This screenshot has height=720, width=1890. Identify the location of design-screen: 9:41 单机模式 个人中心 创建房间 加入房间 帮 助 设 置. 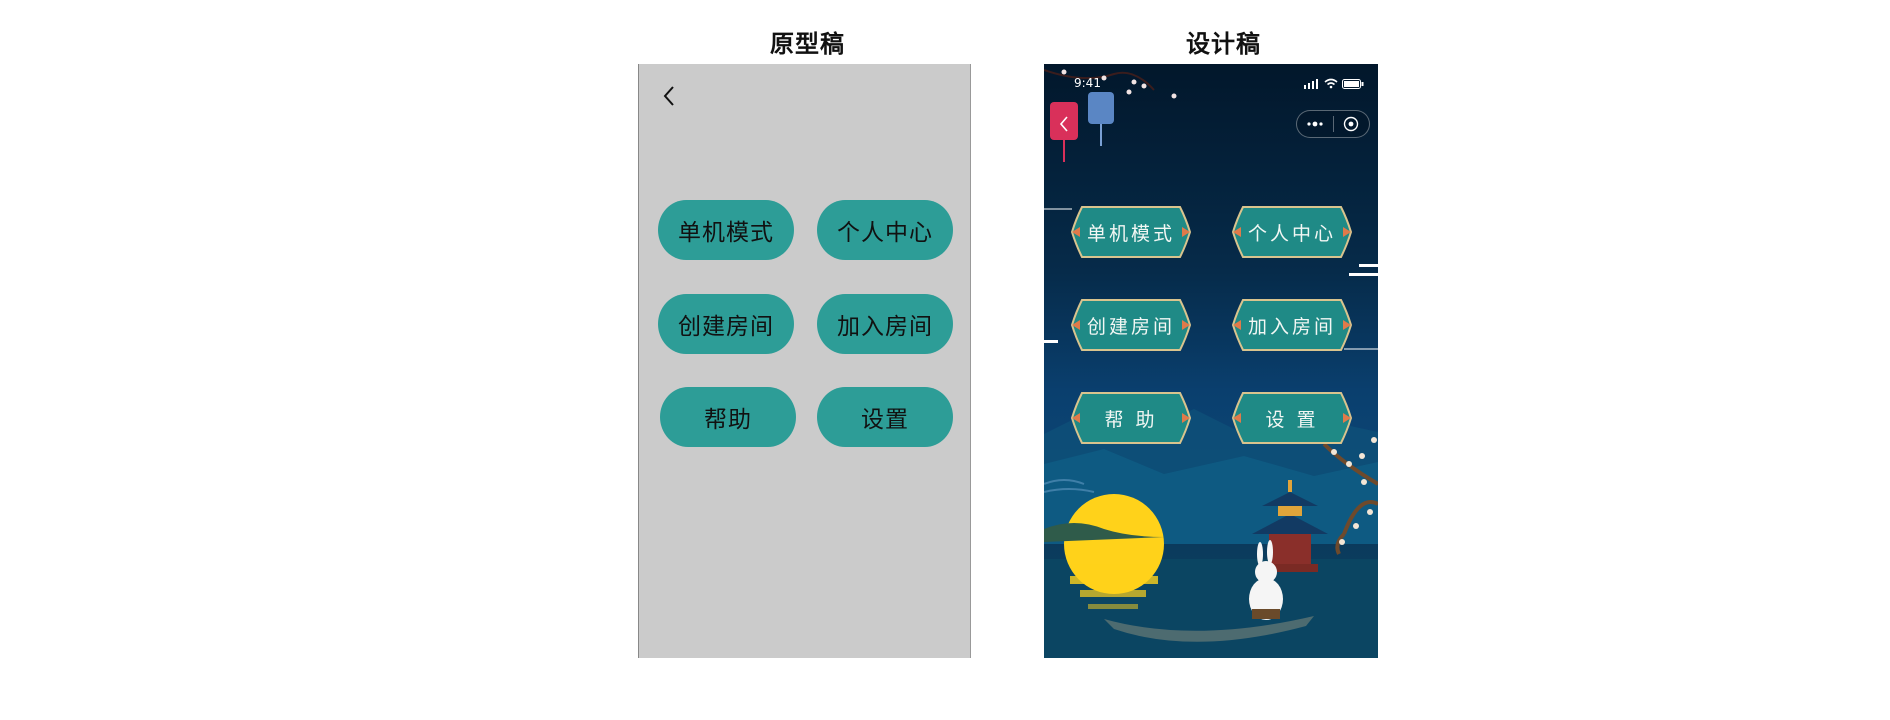
(1211, 361).